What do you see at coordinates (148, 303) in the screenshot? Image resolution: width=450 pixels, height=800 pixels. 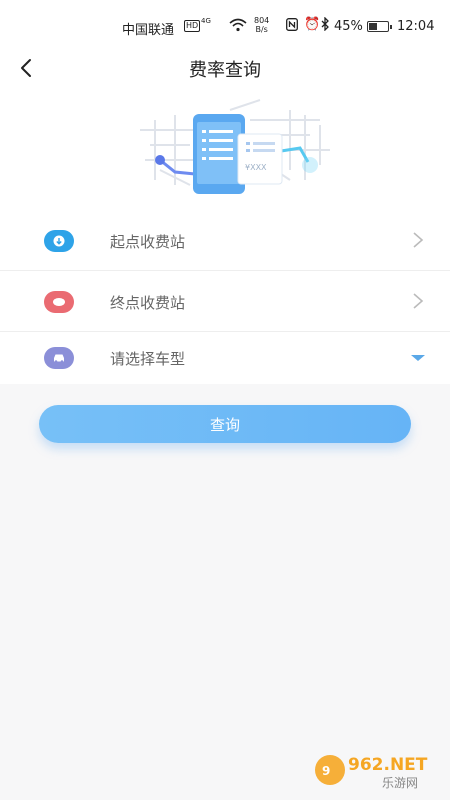 I see `end-station-label: 终点收费站` at bounding box center [148, 303].